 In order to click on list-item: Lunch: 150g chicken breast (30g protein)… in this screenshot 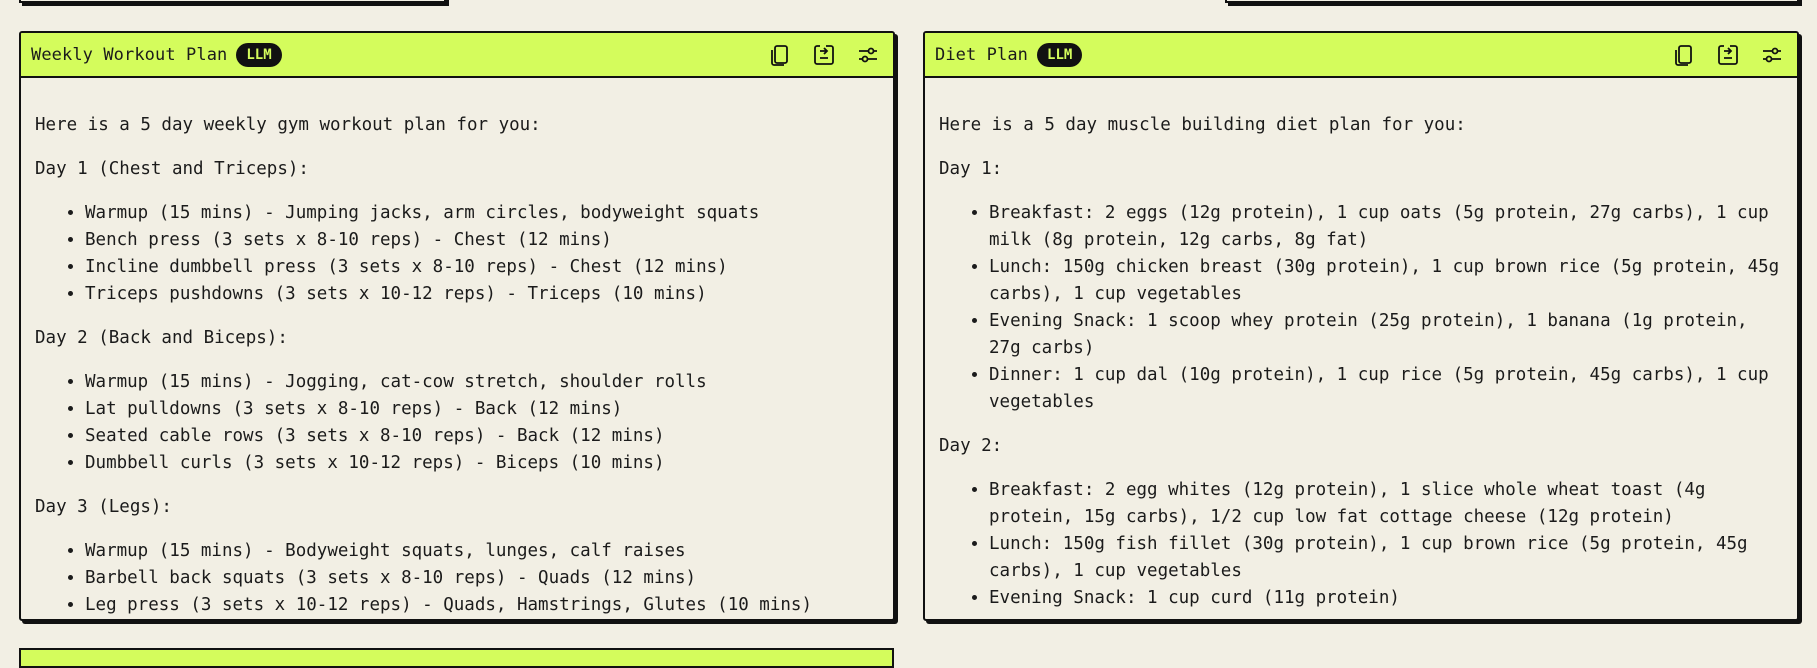, I will do `click(1386, 281)`.